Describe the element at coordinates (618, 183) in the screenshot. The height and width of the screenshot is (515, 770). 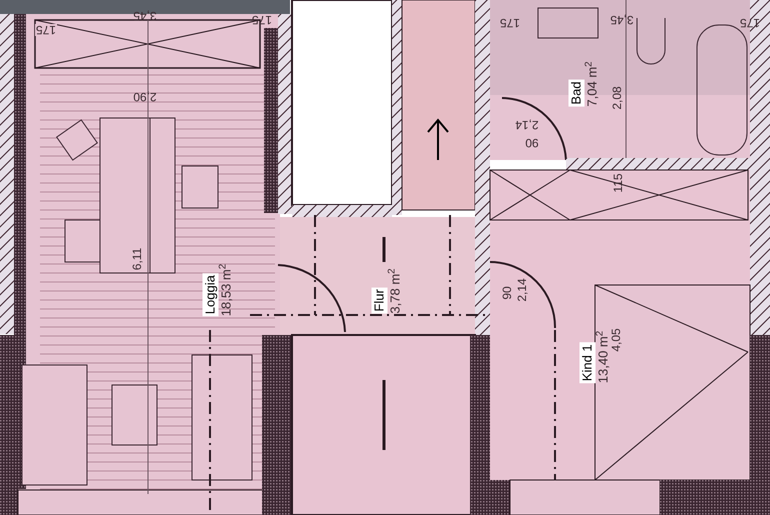
I see `dimension-label: 115` at that location.